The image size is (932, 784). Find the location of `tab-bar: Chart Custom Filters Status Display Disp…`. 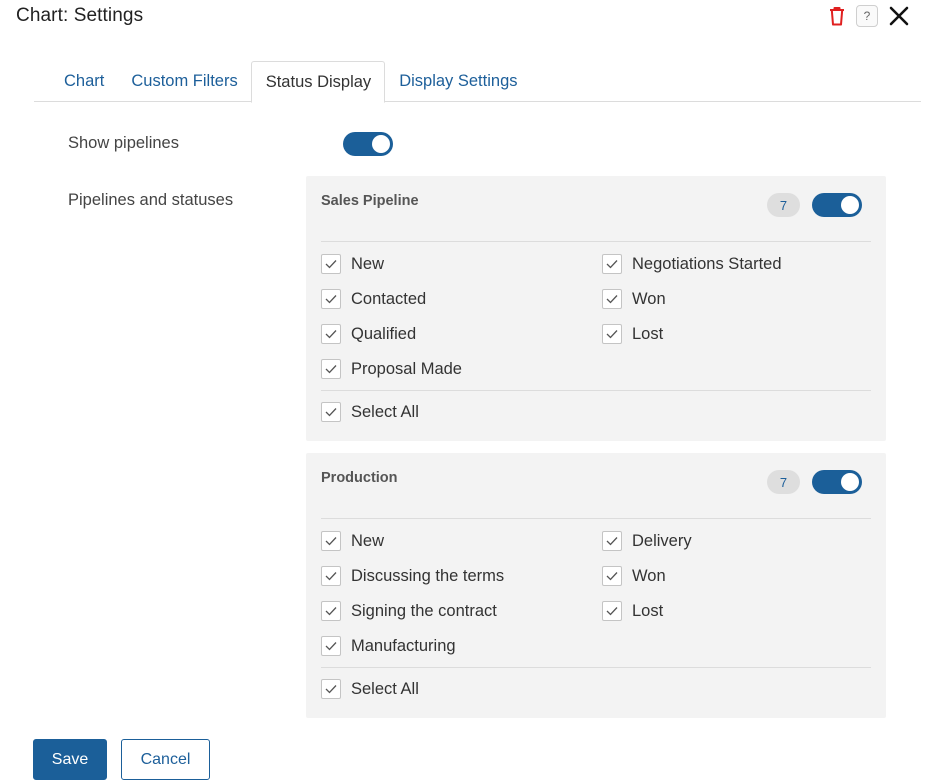

tab-bar: Chart Custom Filters Status Display Disp… is located at coordinates (477, 82).